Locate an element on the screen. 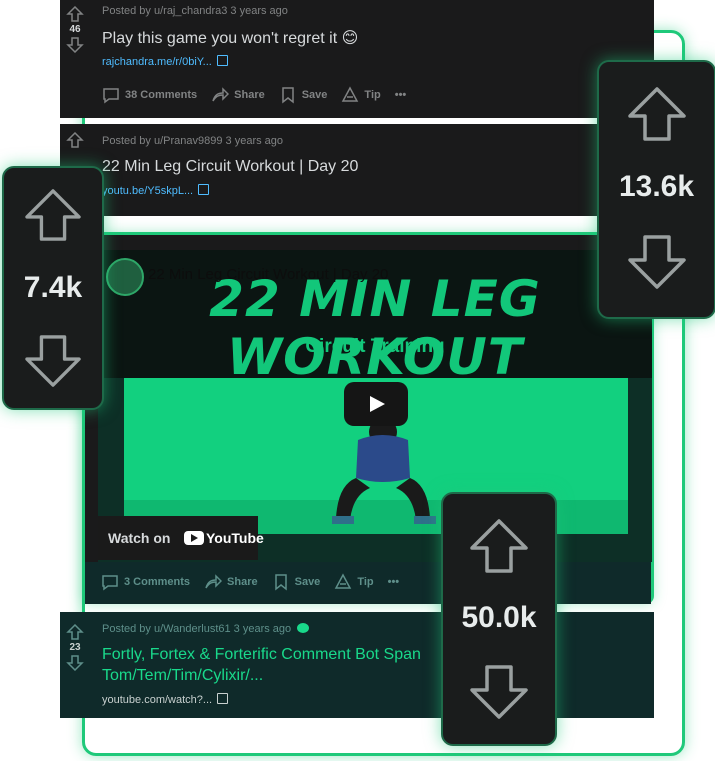 The image size is (715, 761). vote-column: 23 is located at coordinates (75, 647).